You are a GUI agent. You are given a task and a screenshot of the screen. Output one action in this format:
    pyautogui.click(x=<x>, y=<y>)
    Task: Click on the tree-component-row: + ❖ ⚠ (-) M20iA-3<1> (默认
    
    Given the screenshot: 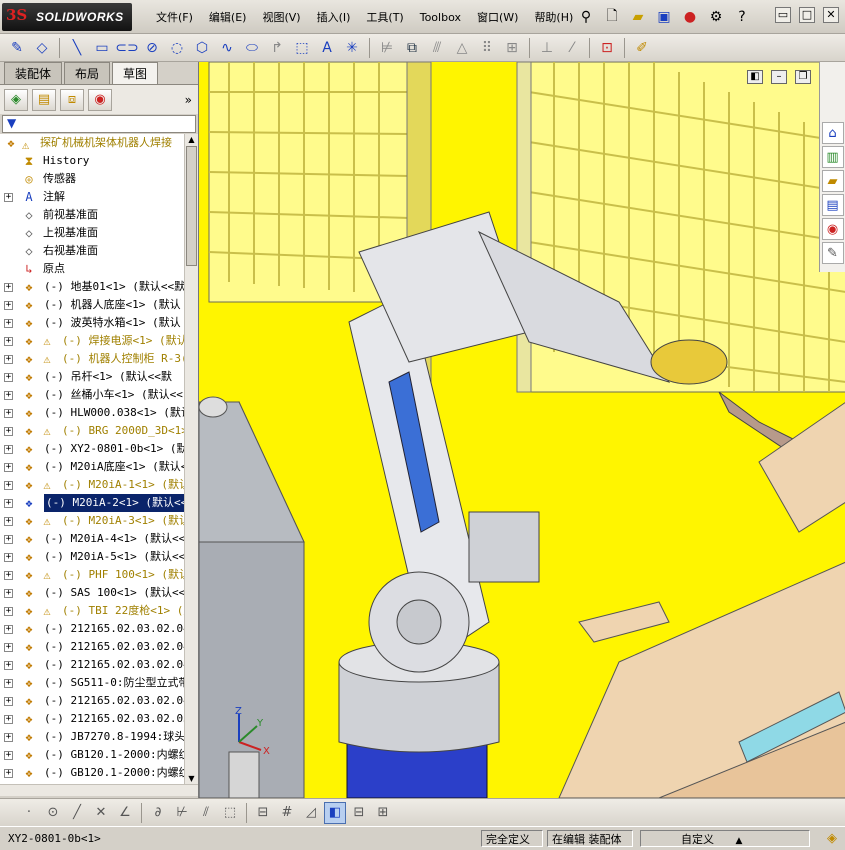 What is the action you would take?
    pyautogui.click(x=92, y=521)
    